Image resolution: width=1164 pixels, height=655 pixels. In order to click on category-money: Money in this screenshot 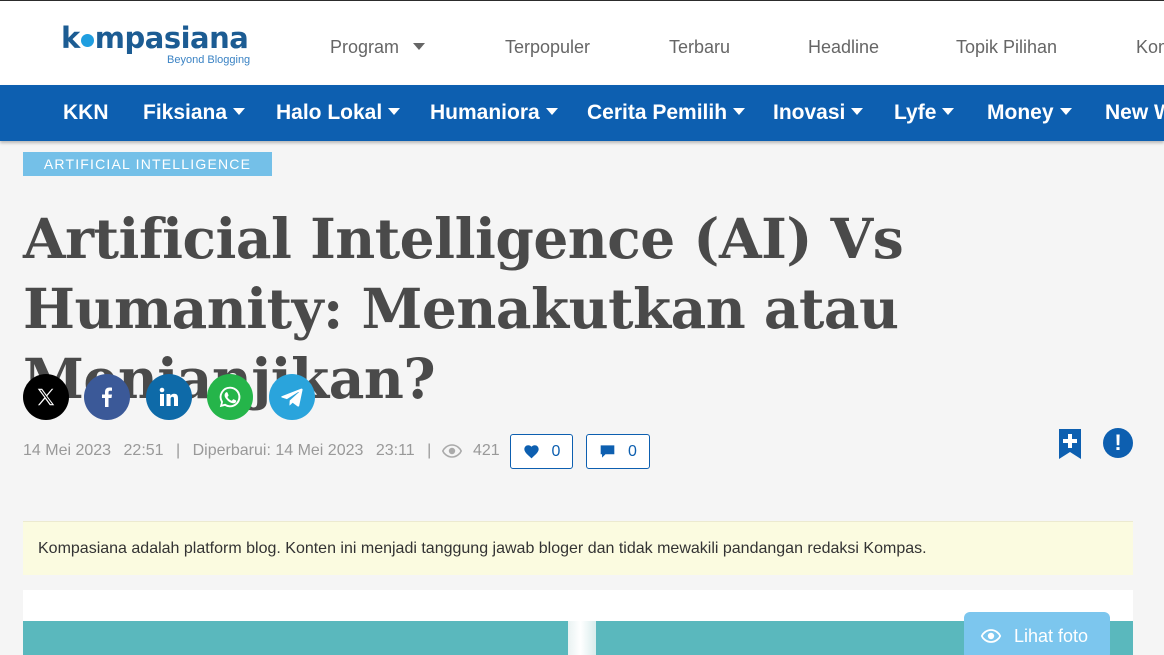, I will do `click(1029, 113)`.